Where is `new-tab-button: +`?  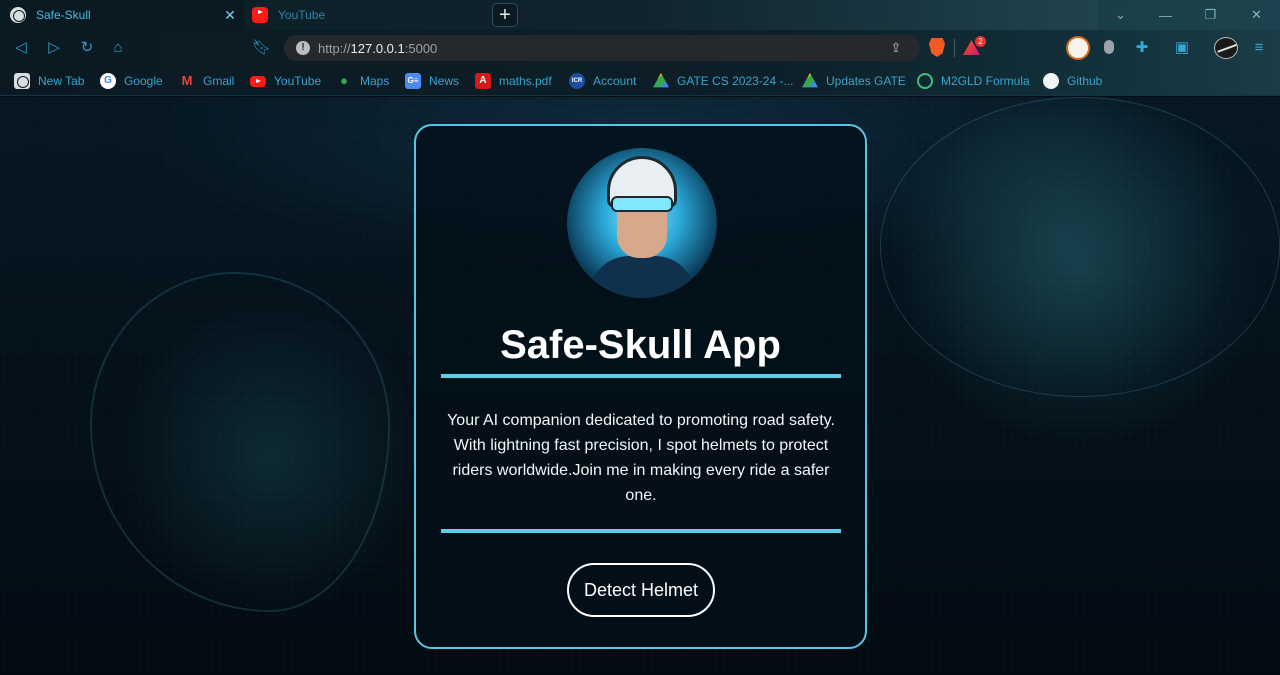
new-tab-button: + is located at coordinates (505, 15).